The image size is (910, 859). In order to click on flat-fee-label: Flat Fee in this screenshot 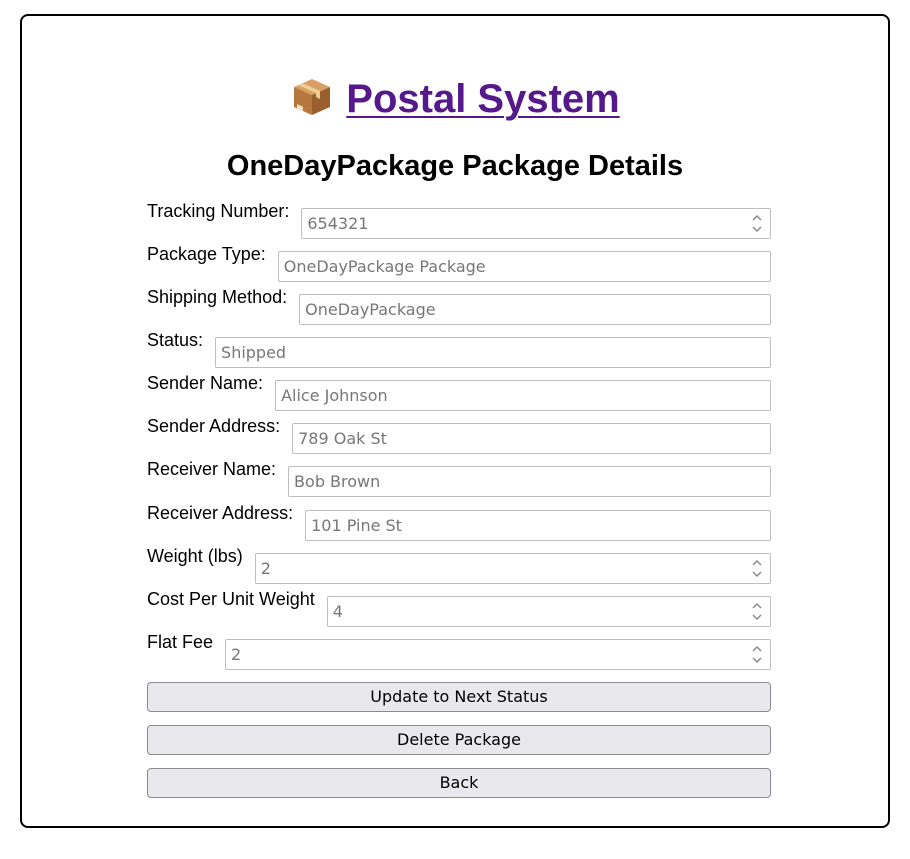, I will do `click(180, 642)`.